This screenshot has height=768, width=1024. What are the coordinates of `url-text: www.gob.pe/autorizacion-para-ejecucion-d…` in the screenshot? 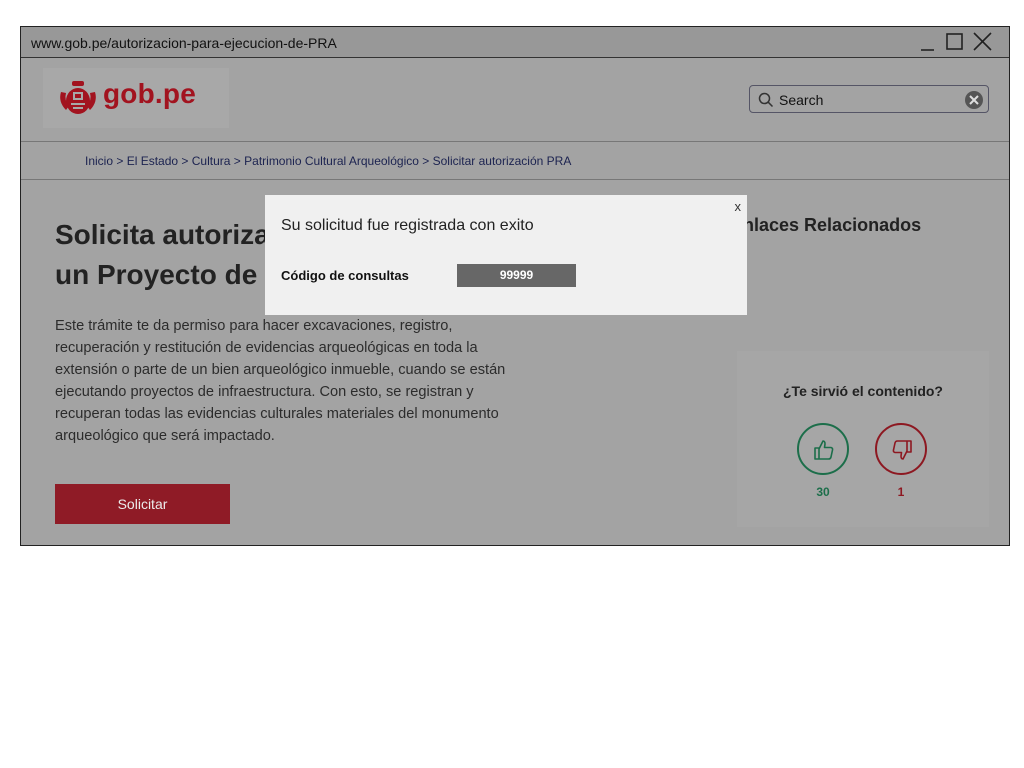 It's located at (184, 43).